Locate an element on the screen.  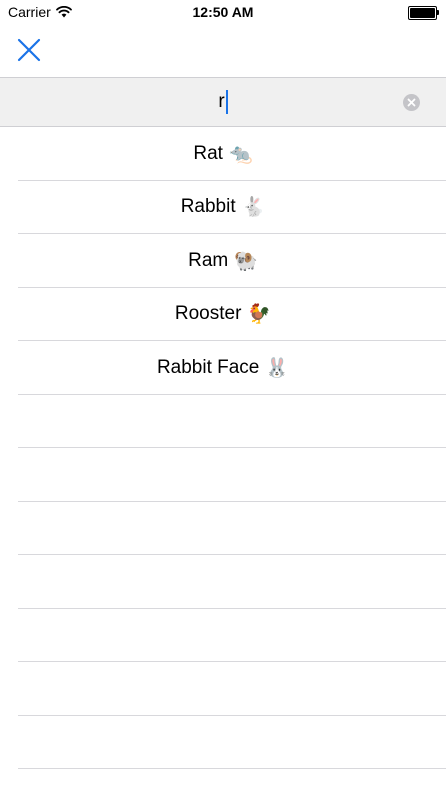
status-bar: Carrier 12:50 AM is located at coordinates (223, 13).